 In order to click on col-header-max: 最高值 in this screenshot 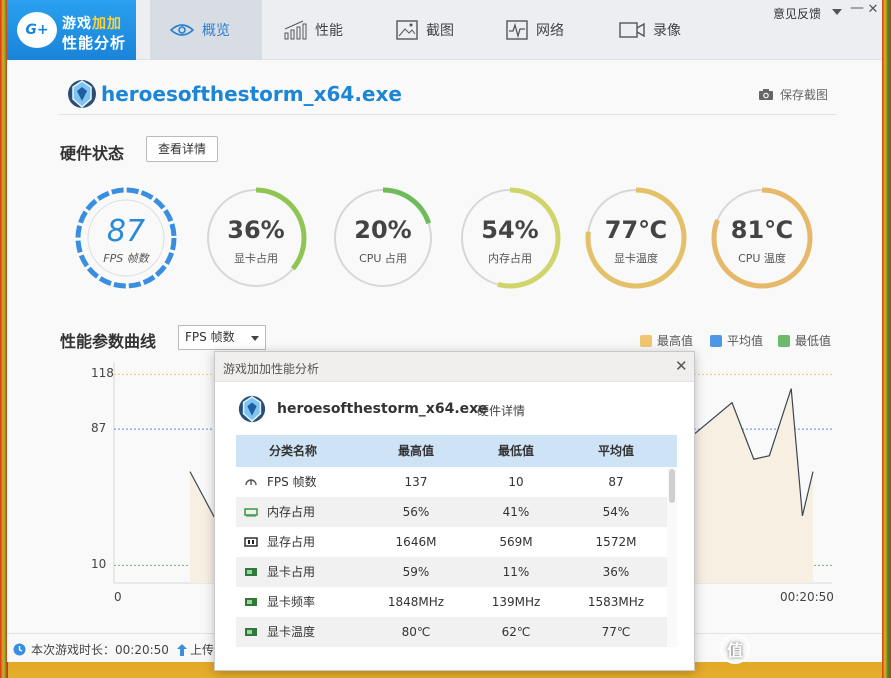, I will do `click(415, 451)`.